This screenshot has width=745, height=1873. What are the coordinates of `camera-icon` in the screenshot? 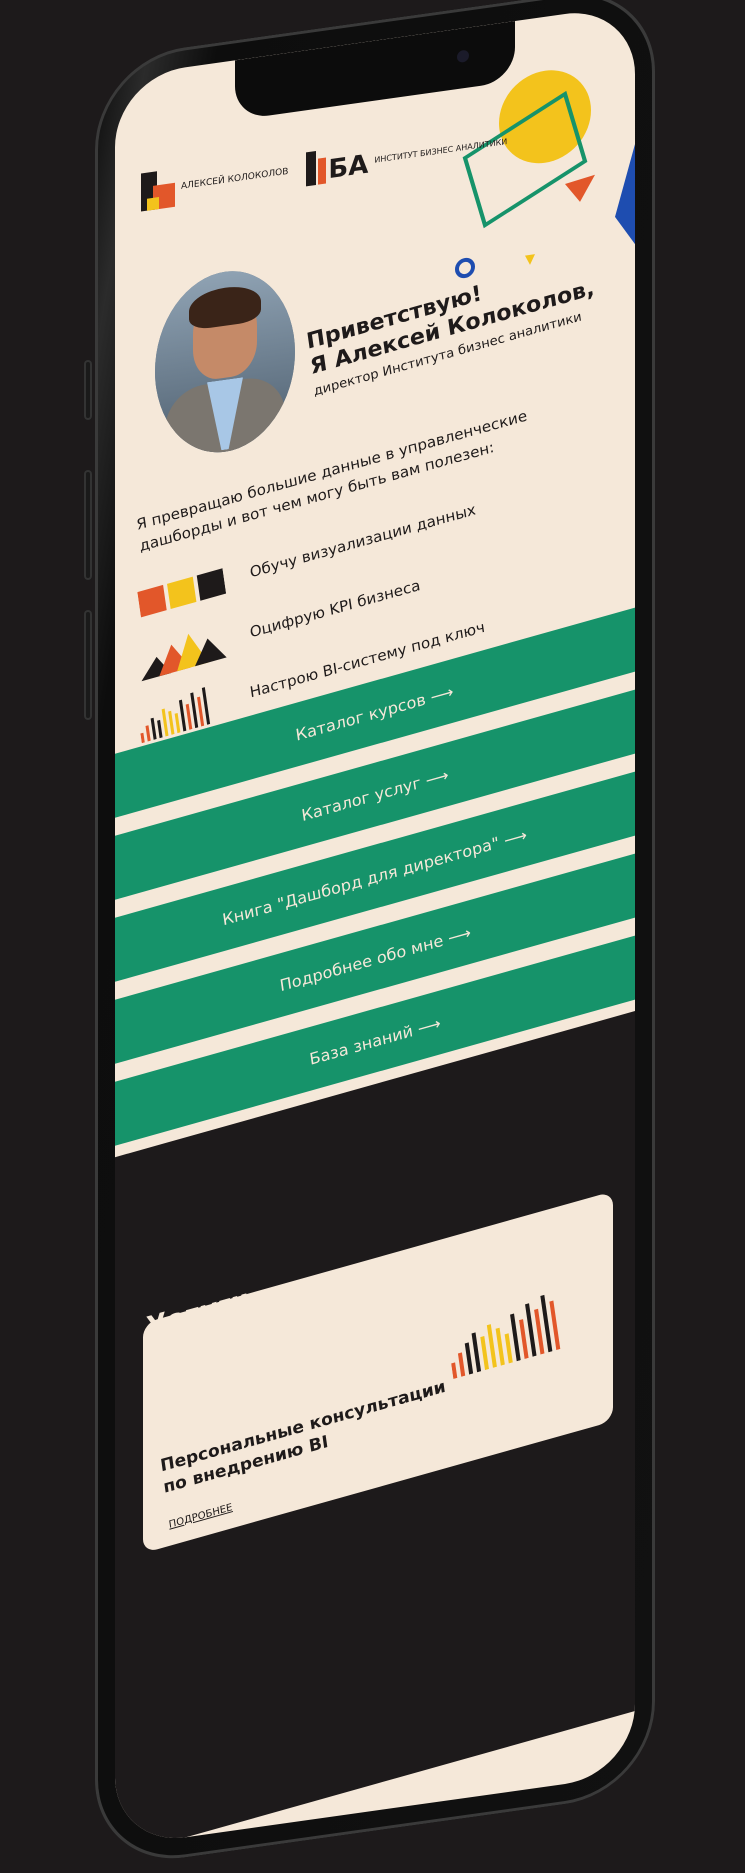 It's located at (463, 56).